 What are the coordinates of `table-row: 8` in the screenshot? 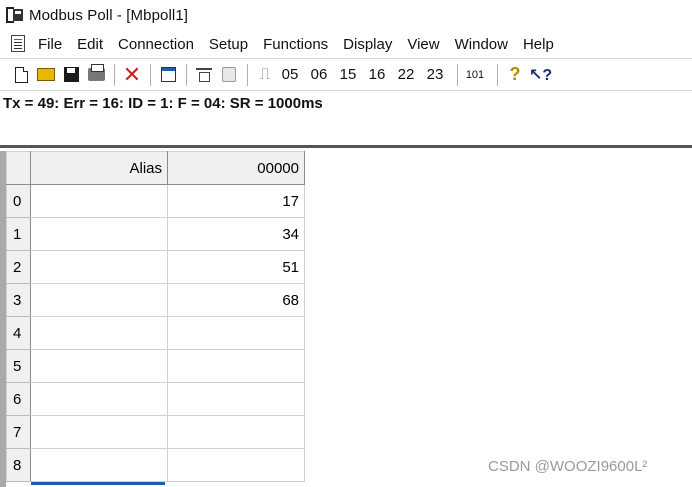 It's located at (155, 465).